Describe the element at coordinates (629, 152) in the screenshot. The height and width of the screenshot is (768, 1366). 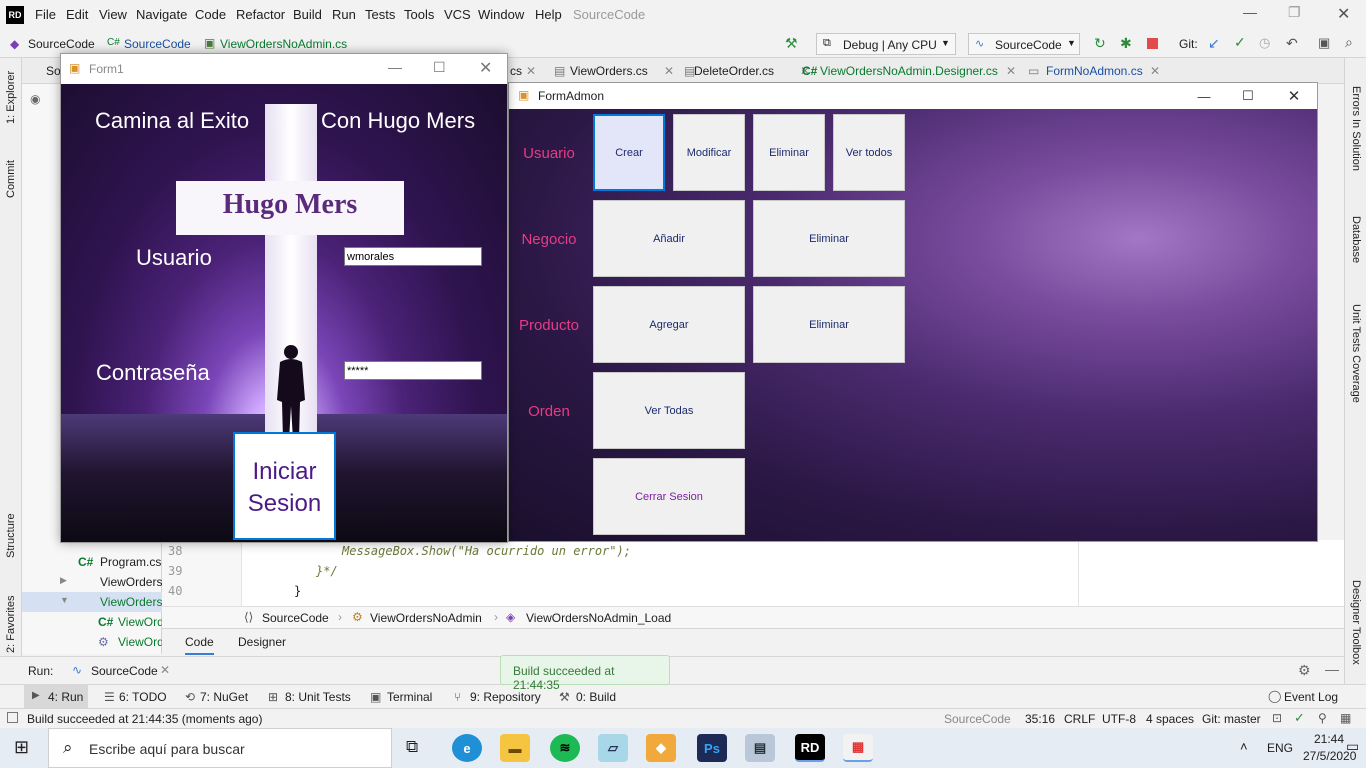
I see `crear-user-button: Crear` at that location.